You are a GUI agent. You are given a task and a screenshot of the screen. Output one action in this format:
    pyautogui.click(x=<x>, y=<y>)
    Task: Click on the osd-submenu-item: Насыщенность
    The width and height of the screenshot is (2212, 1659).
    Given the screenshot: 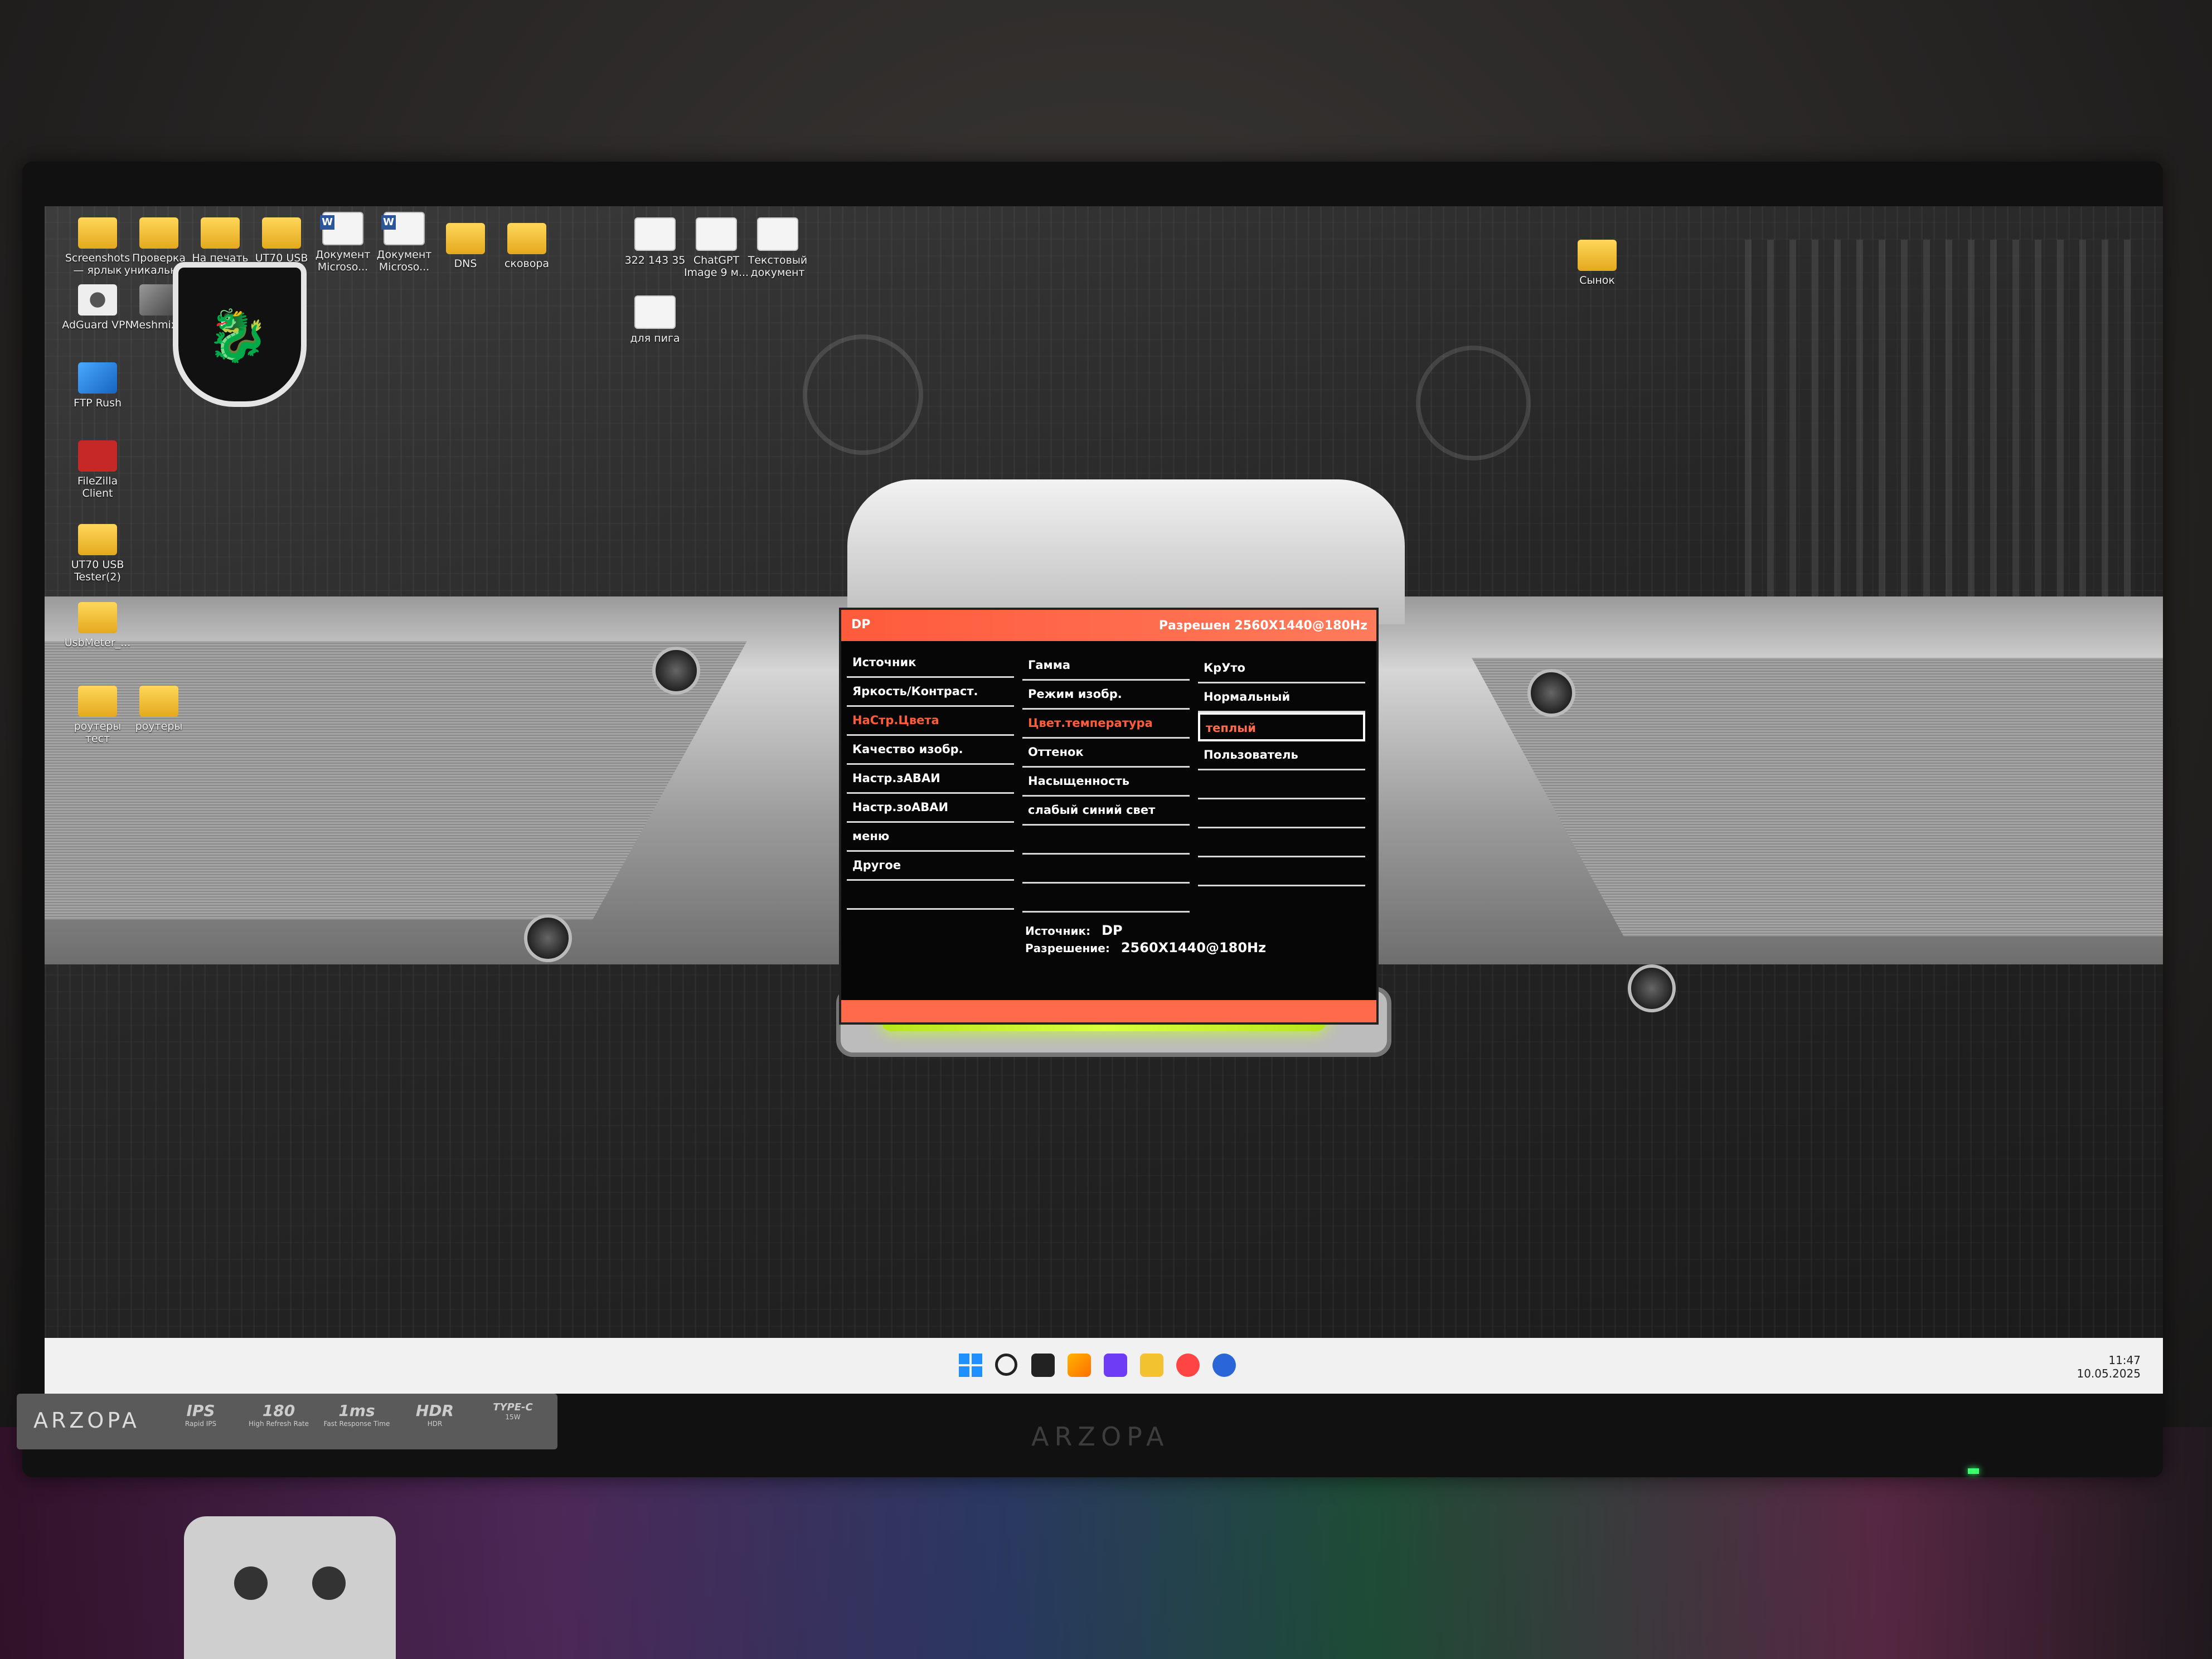 What is the action you would take?
    pyautogui.click(x=1106, y=782)
    